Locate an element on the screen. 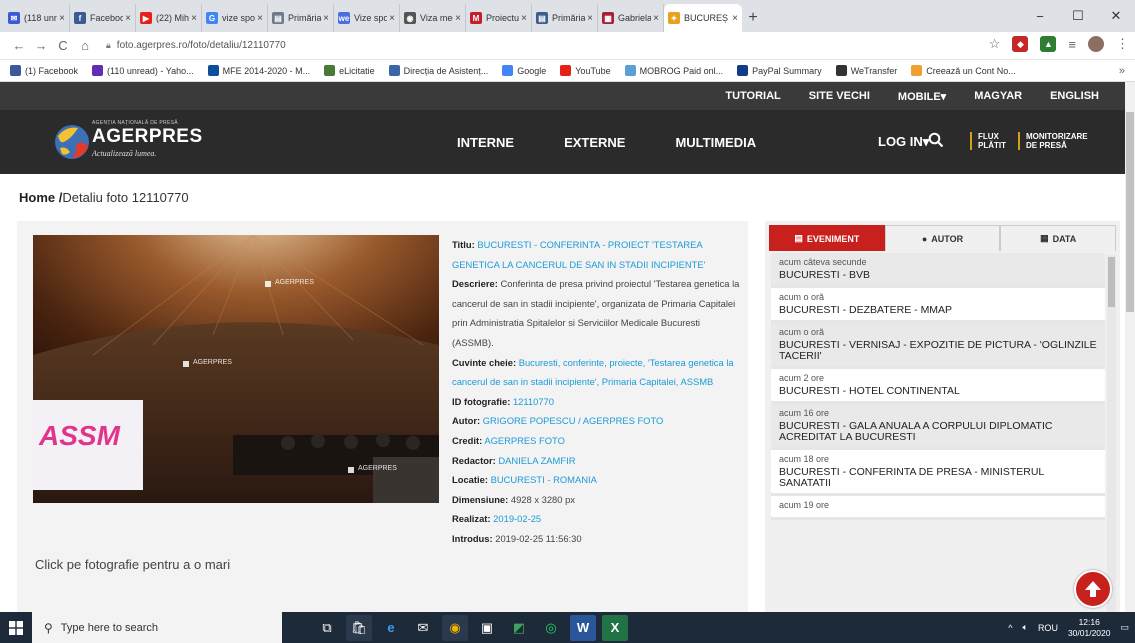 The height and width of the screenshot is (643, 1135). taskbar-search: ⚲ Type here to search is located at coordinates (157, 627).